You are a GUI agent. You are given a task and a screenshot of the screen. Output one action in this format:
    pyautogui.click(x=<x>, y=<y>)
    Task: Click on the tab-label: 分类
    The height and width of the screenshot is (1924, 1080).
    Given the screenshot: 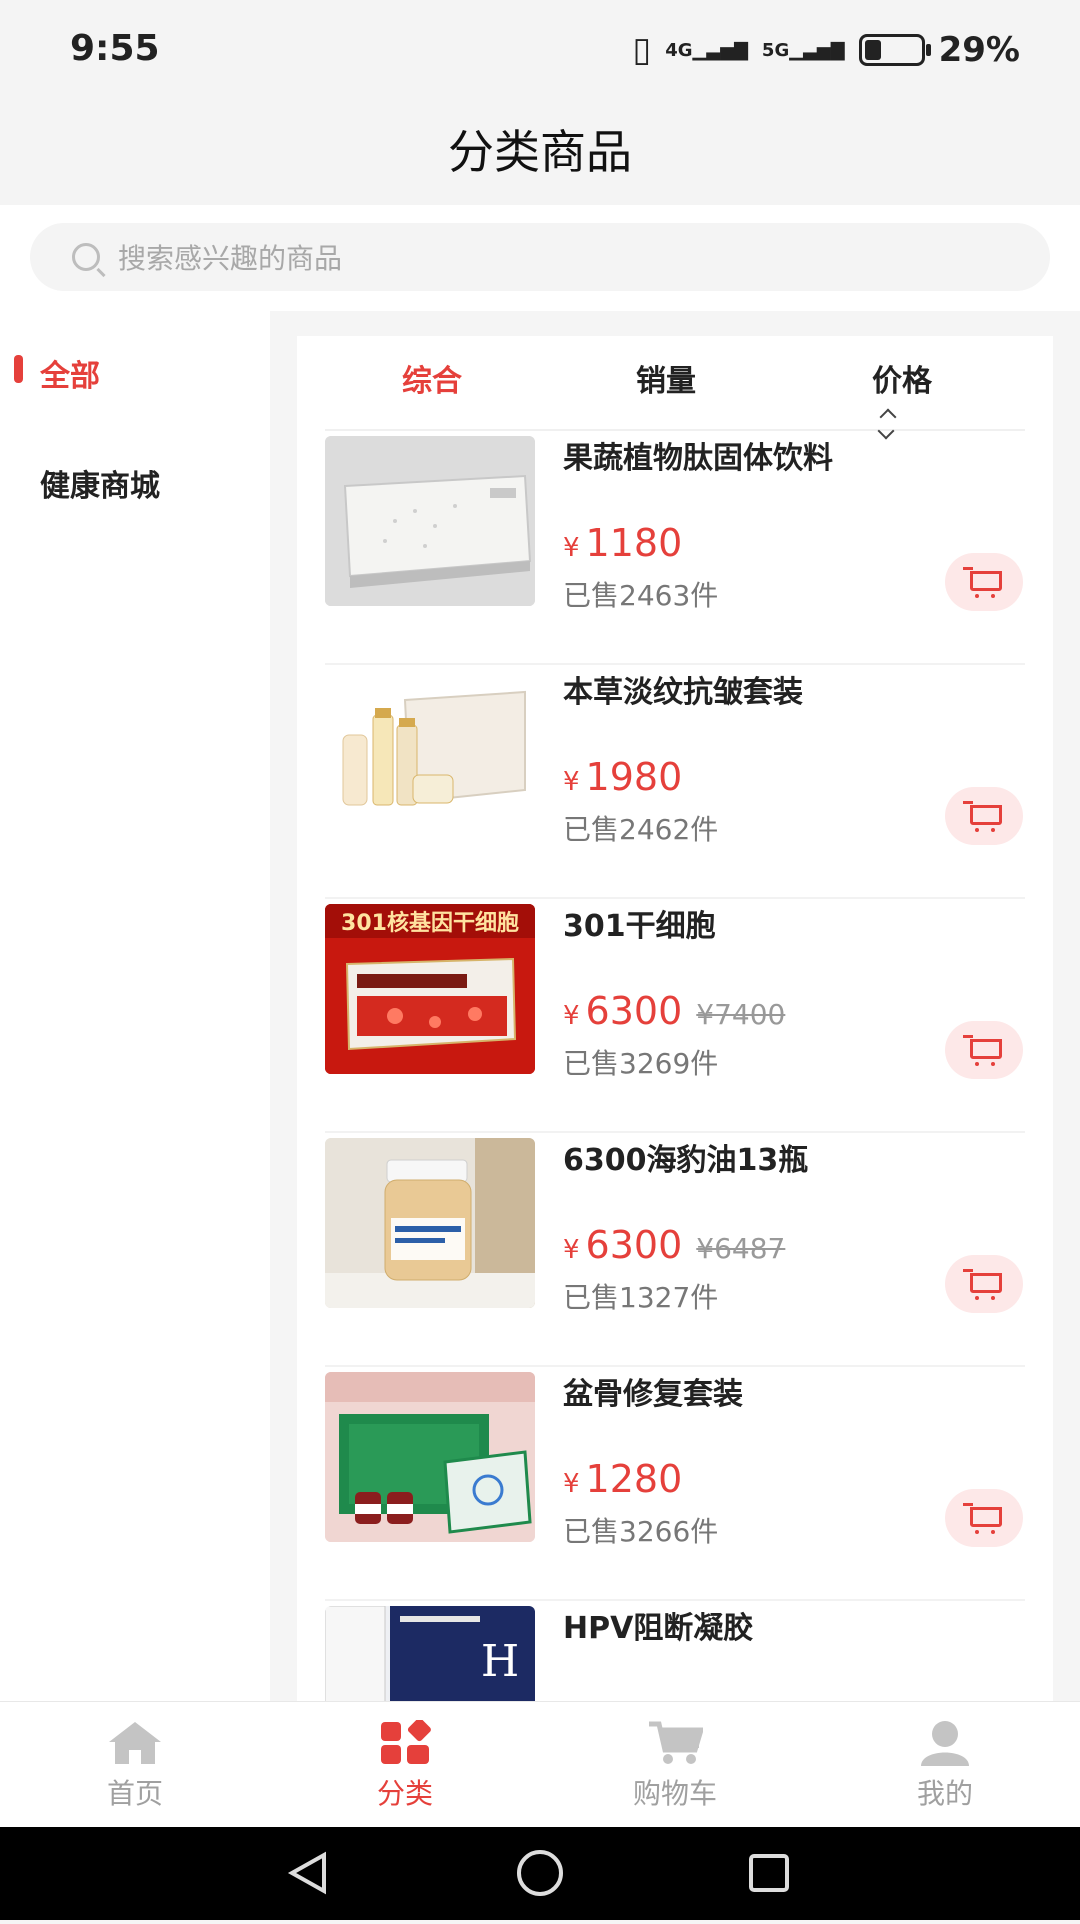 What is the action you would take?
    pyautogui.click(x=404, y=1793)
    